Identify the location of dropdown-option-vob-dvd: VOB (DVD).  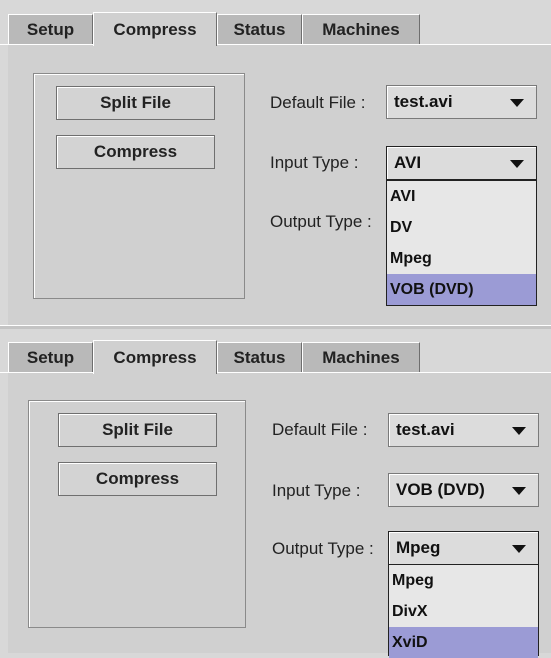
(461, 289).